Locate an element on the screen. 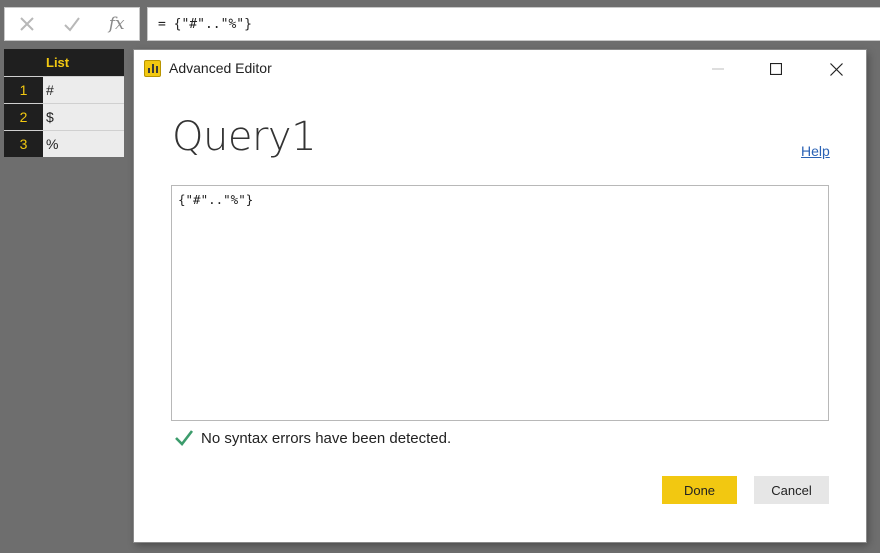 This screenshot has height=553, width=880. data-grid: List 1 # 2 $ 3 % is located at coordinates (64, 103).